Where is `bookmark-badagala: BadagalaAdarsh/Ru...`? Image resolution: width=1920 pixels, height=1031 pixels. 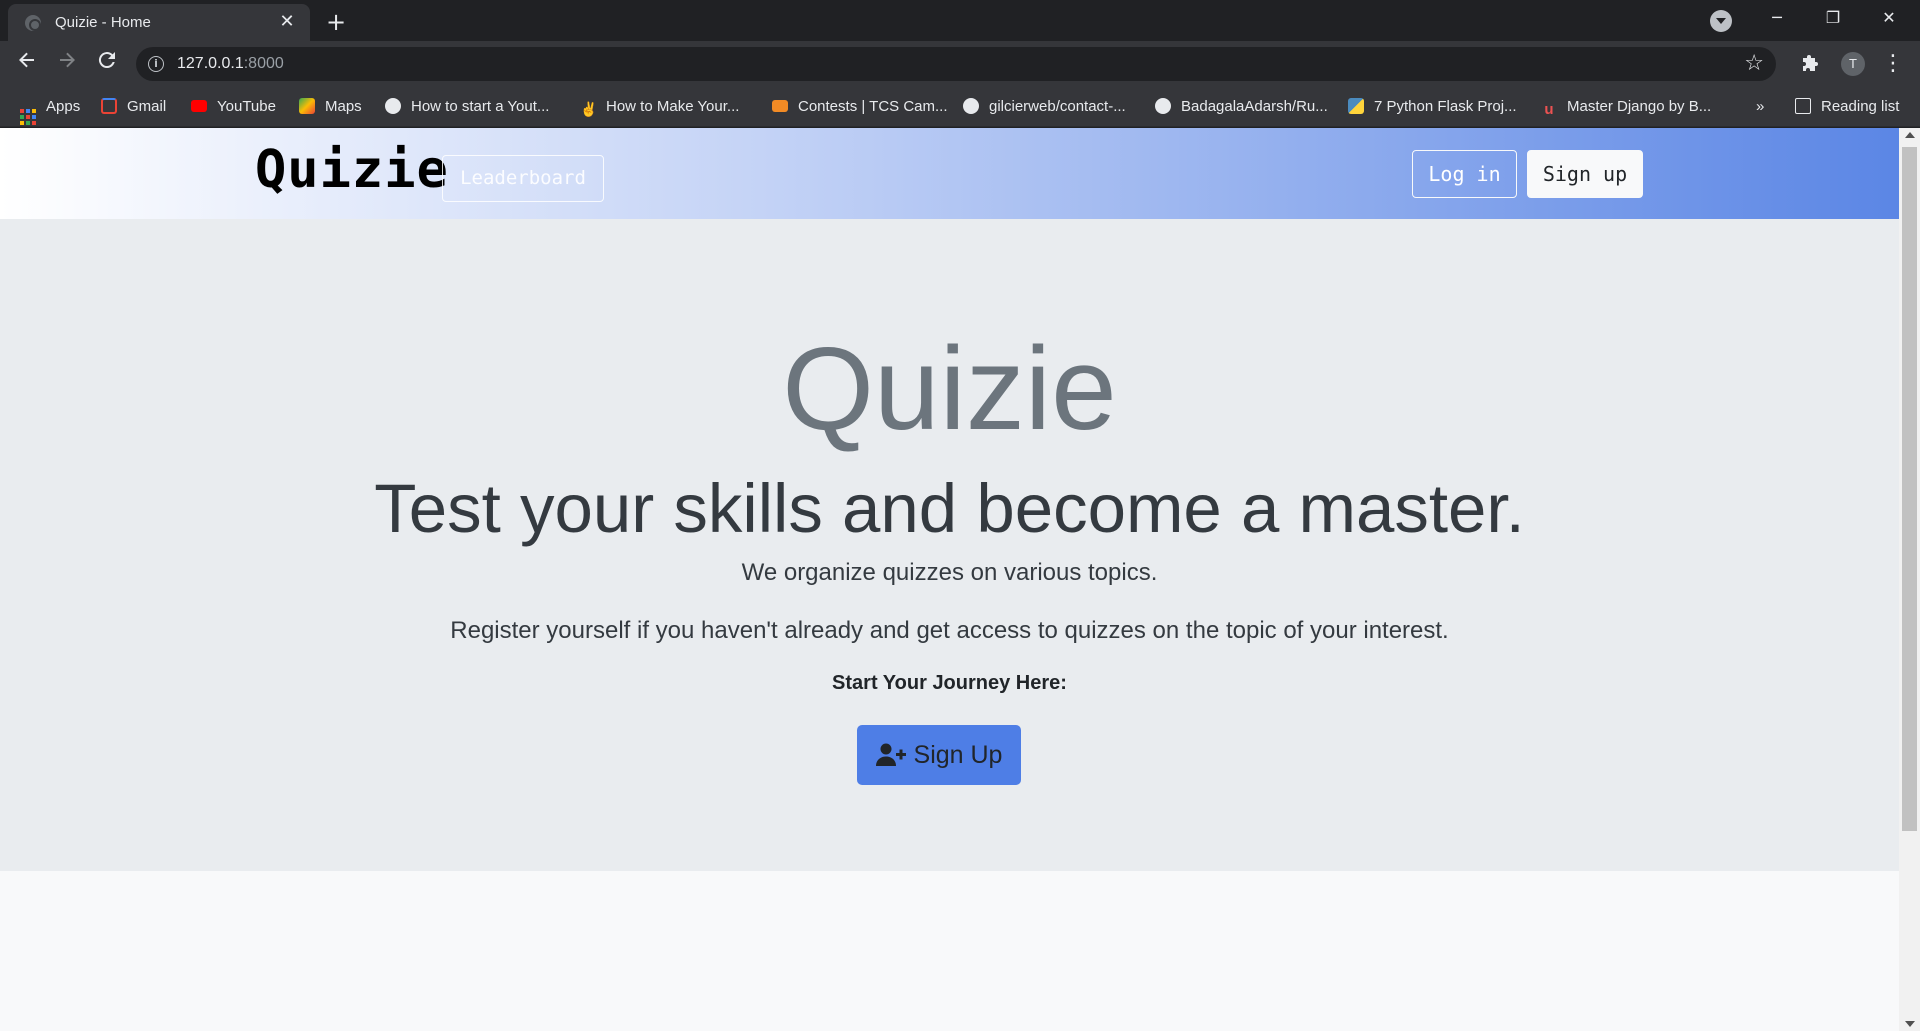 bookmark-badagala: BadagalaAdarsh/Ru... is located at coordinates (1241, 107).